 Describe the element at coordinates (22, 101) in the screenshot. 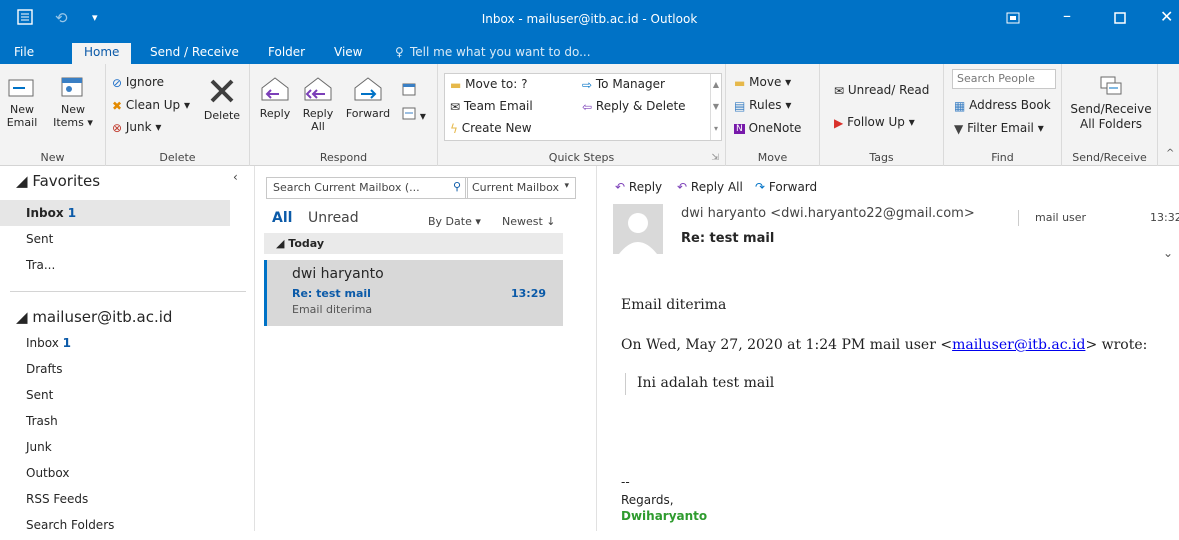

I see `new-email-button: New Email` at that location.